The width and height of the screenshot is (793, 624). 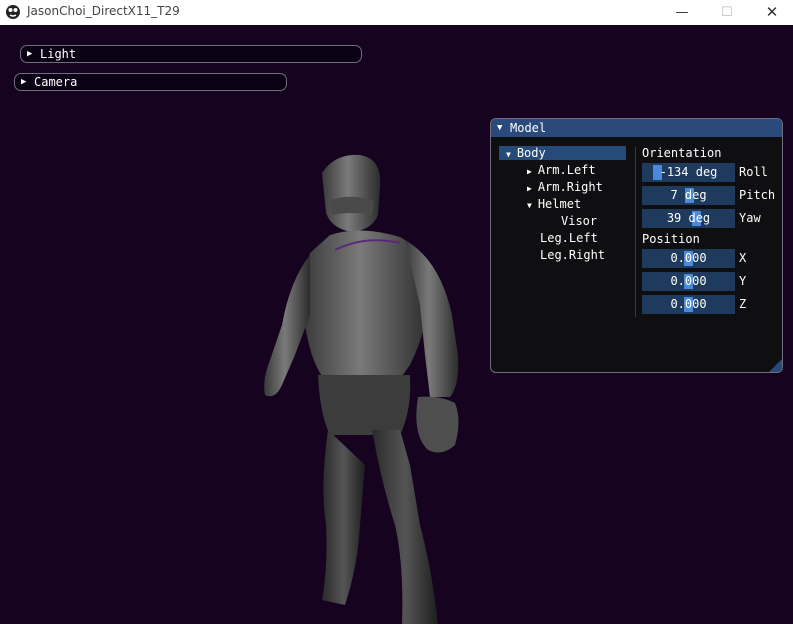 I want to click on tree-node-label: Arm.Right, so click(x=570, y=187).